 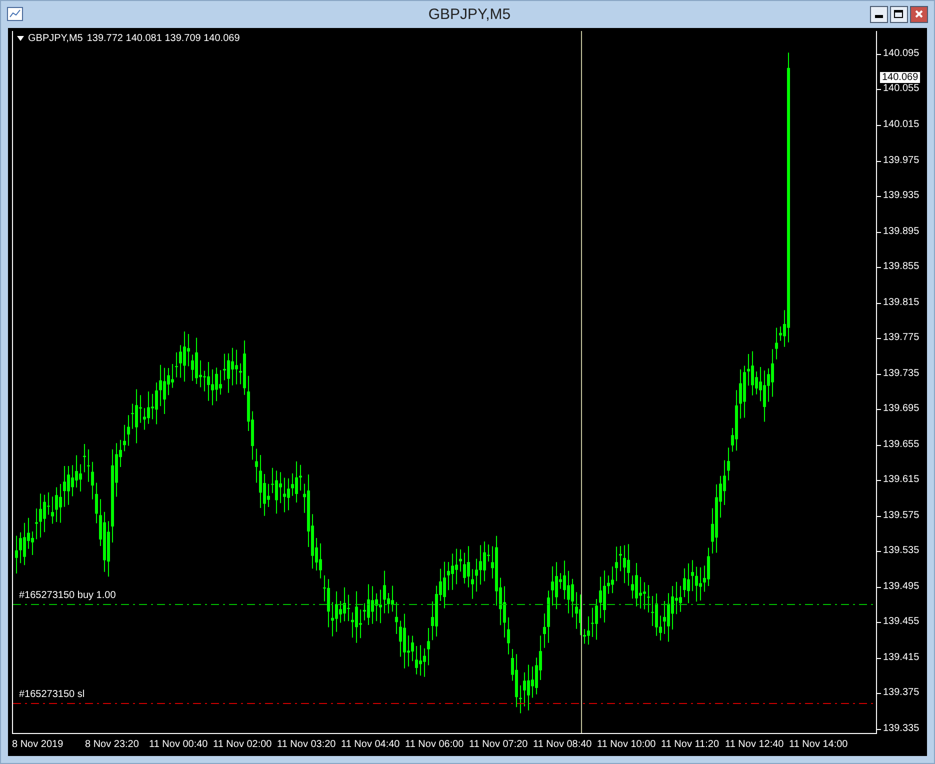 What do you see at coordinates (112, 745) in the screenshot?
I see `time-label: 8 Nov 23:20` at bounding box center [112, 745].